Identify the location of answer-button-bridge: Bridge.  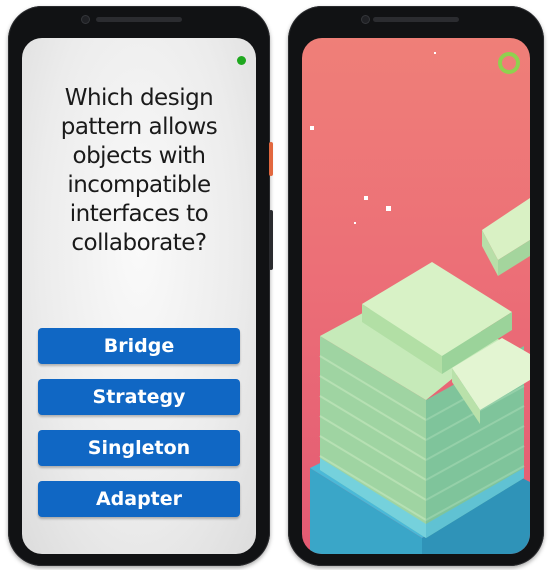
(139, 346).